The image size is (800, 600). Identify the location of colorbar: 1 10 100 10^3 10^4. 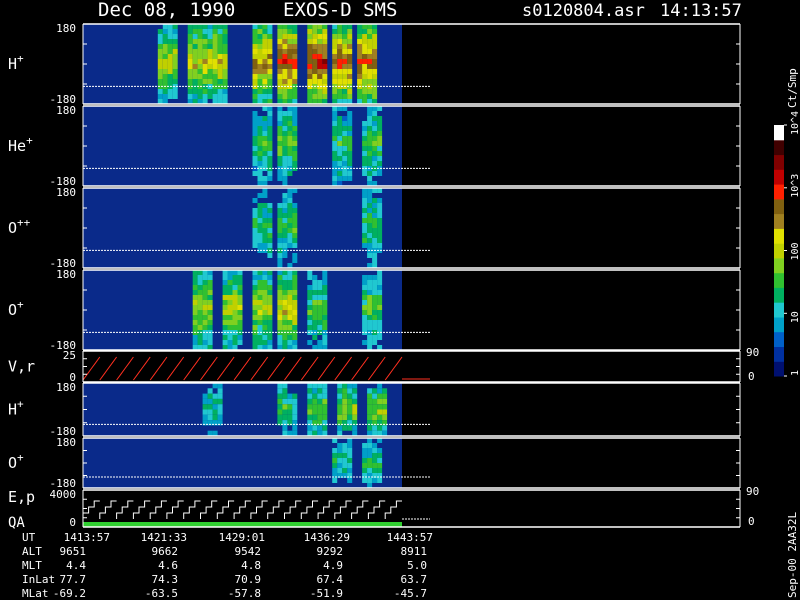
(787, 244).